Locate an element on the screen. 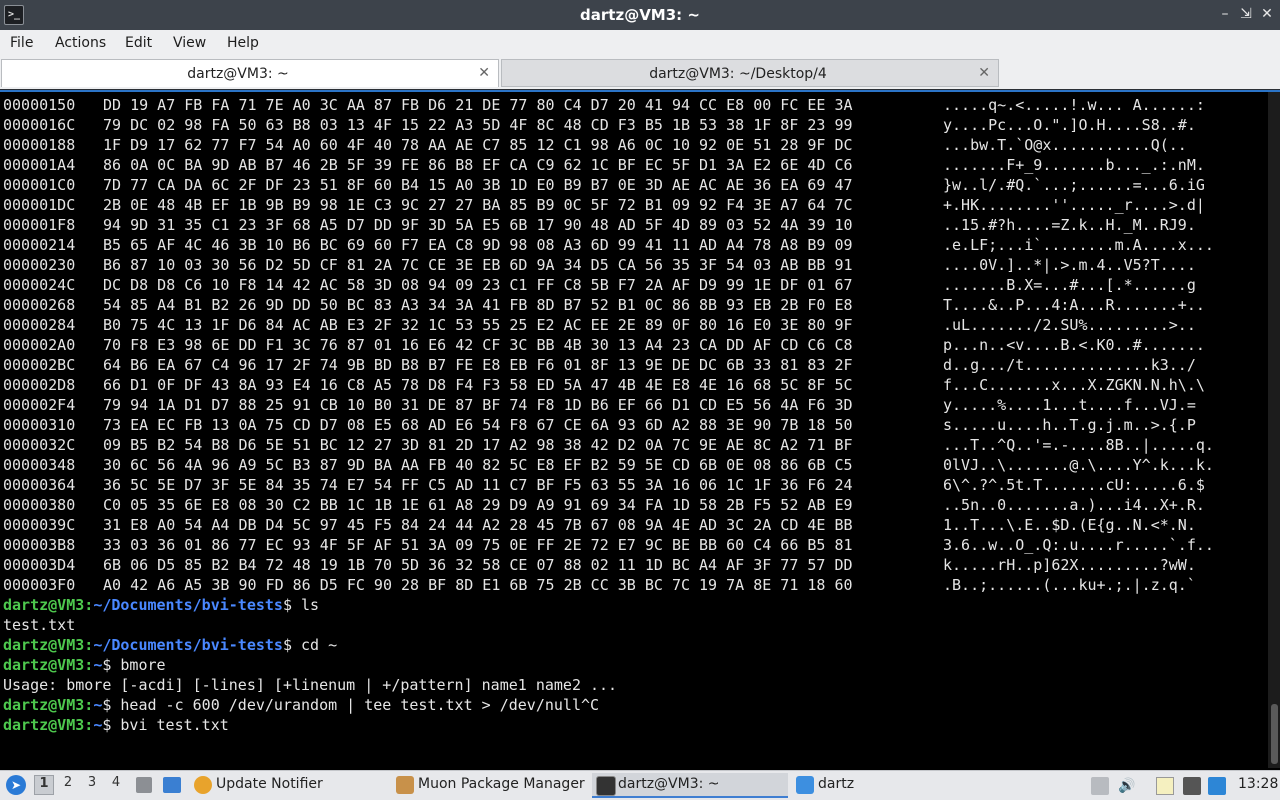  hex-ascii: d..g.../t..............k3../ is located at coordinates (1069, 365).